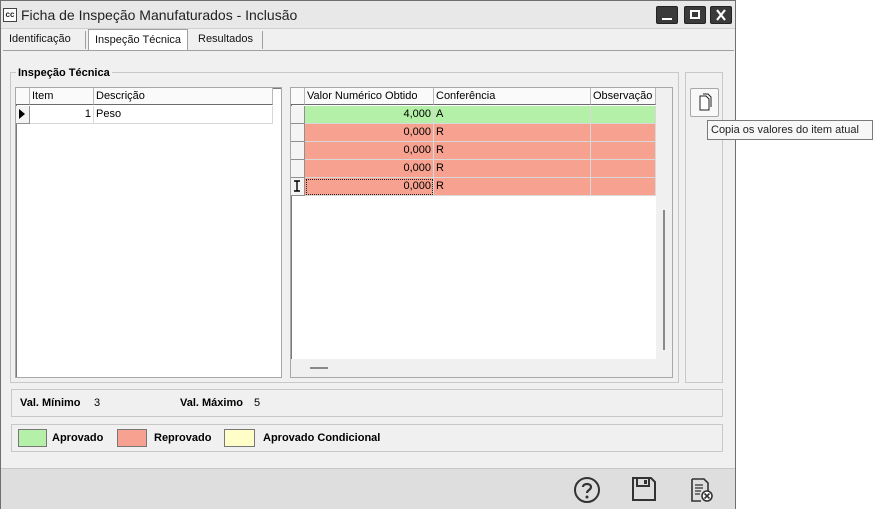 The width and height of the screenshot is (874, 509). I want to click on cancel-document-icon, so click(702, 490).